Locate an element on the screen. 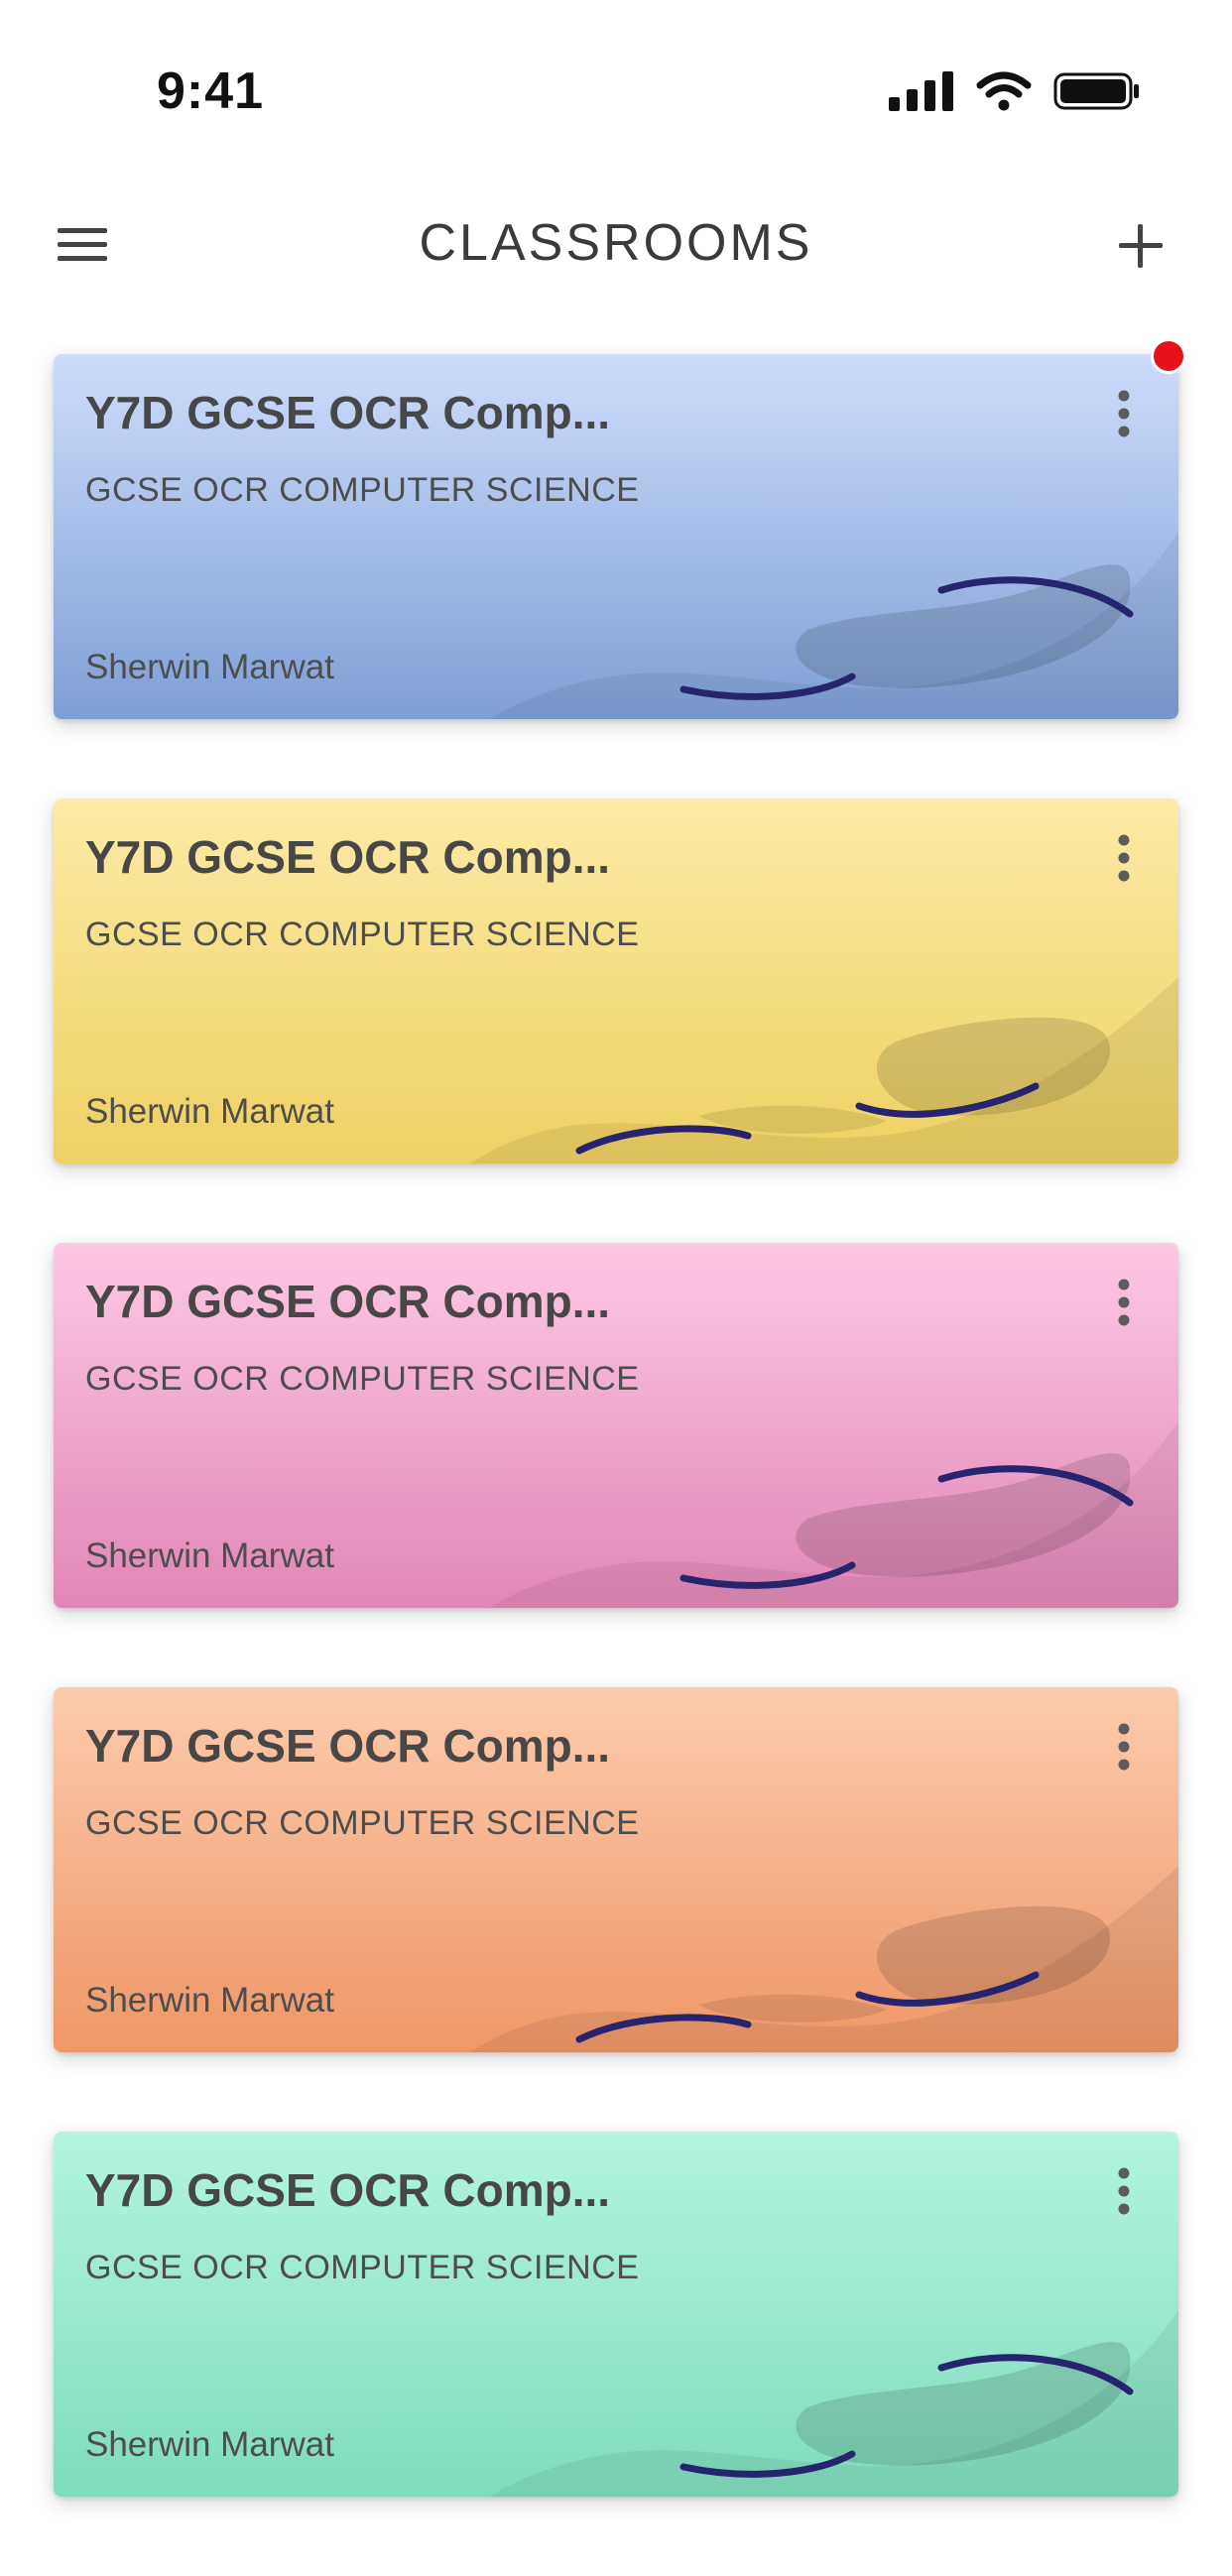  cellular-signal-icon is located at coordinates (921, 91).